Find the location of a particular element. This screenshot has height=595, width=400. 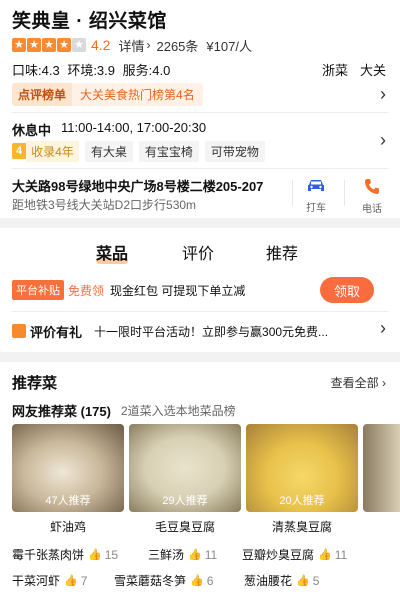

review-gift-title: 评价有礼 is located at coordinates (56, 332).